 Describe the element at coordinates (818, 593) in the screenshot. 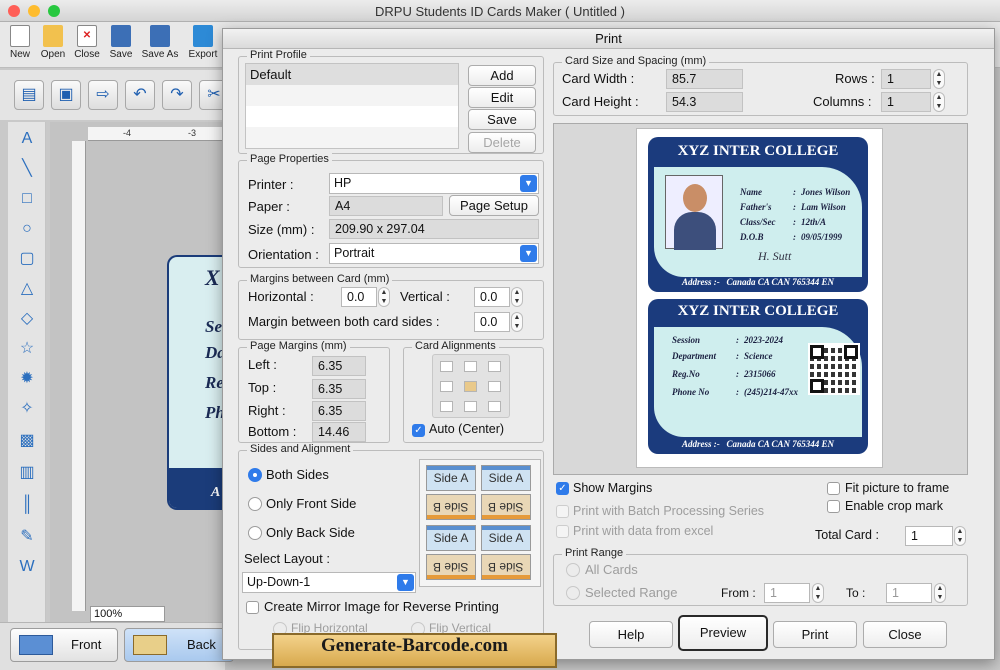

I see `range-from-stepper: ▲ ▼` at that location.